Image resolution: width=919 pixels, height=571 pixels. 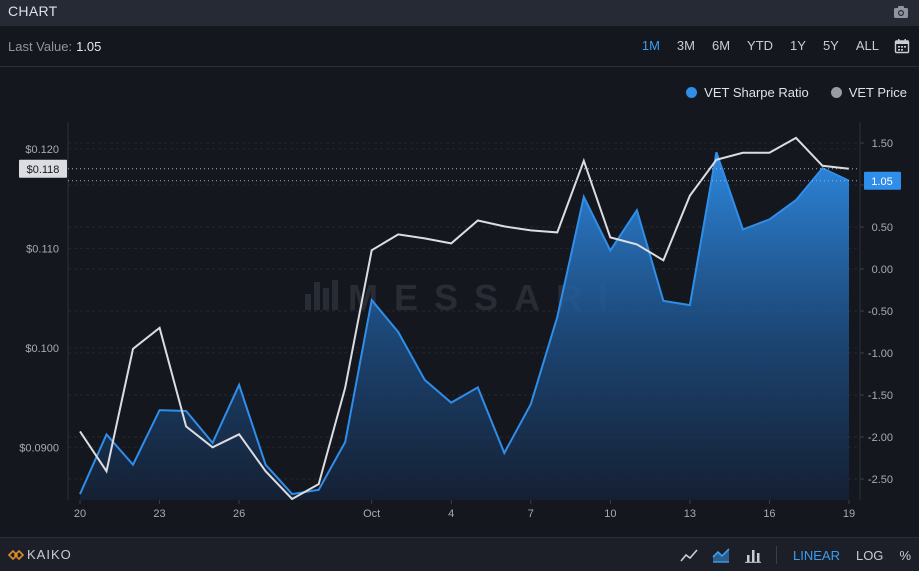 What do you see at coordinates (877, 92) in the screenshot?
I see `legend-label-price: VET Price` at bounding box center [877, 92].